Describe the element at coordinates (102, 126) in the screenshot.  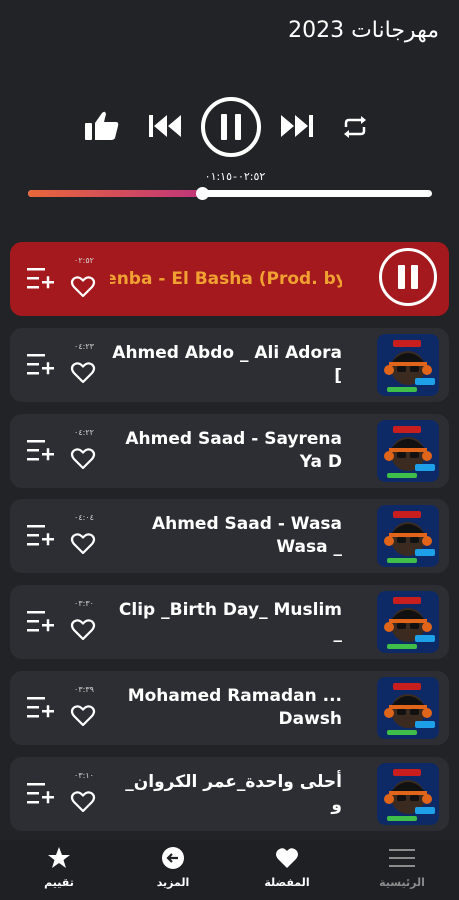
I see `thumbs-up-icon` at that location.